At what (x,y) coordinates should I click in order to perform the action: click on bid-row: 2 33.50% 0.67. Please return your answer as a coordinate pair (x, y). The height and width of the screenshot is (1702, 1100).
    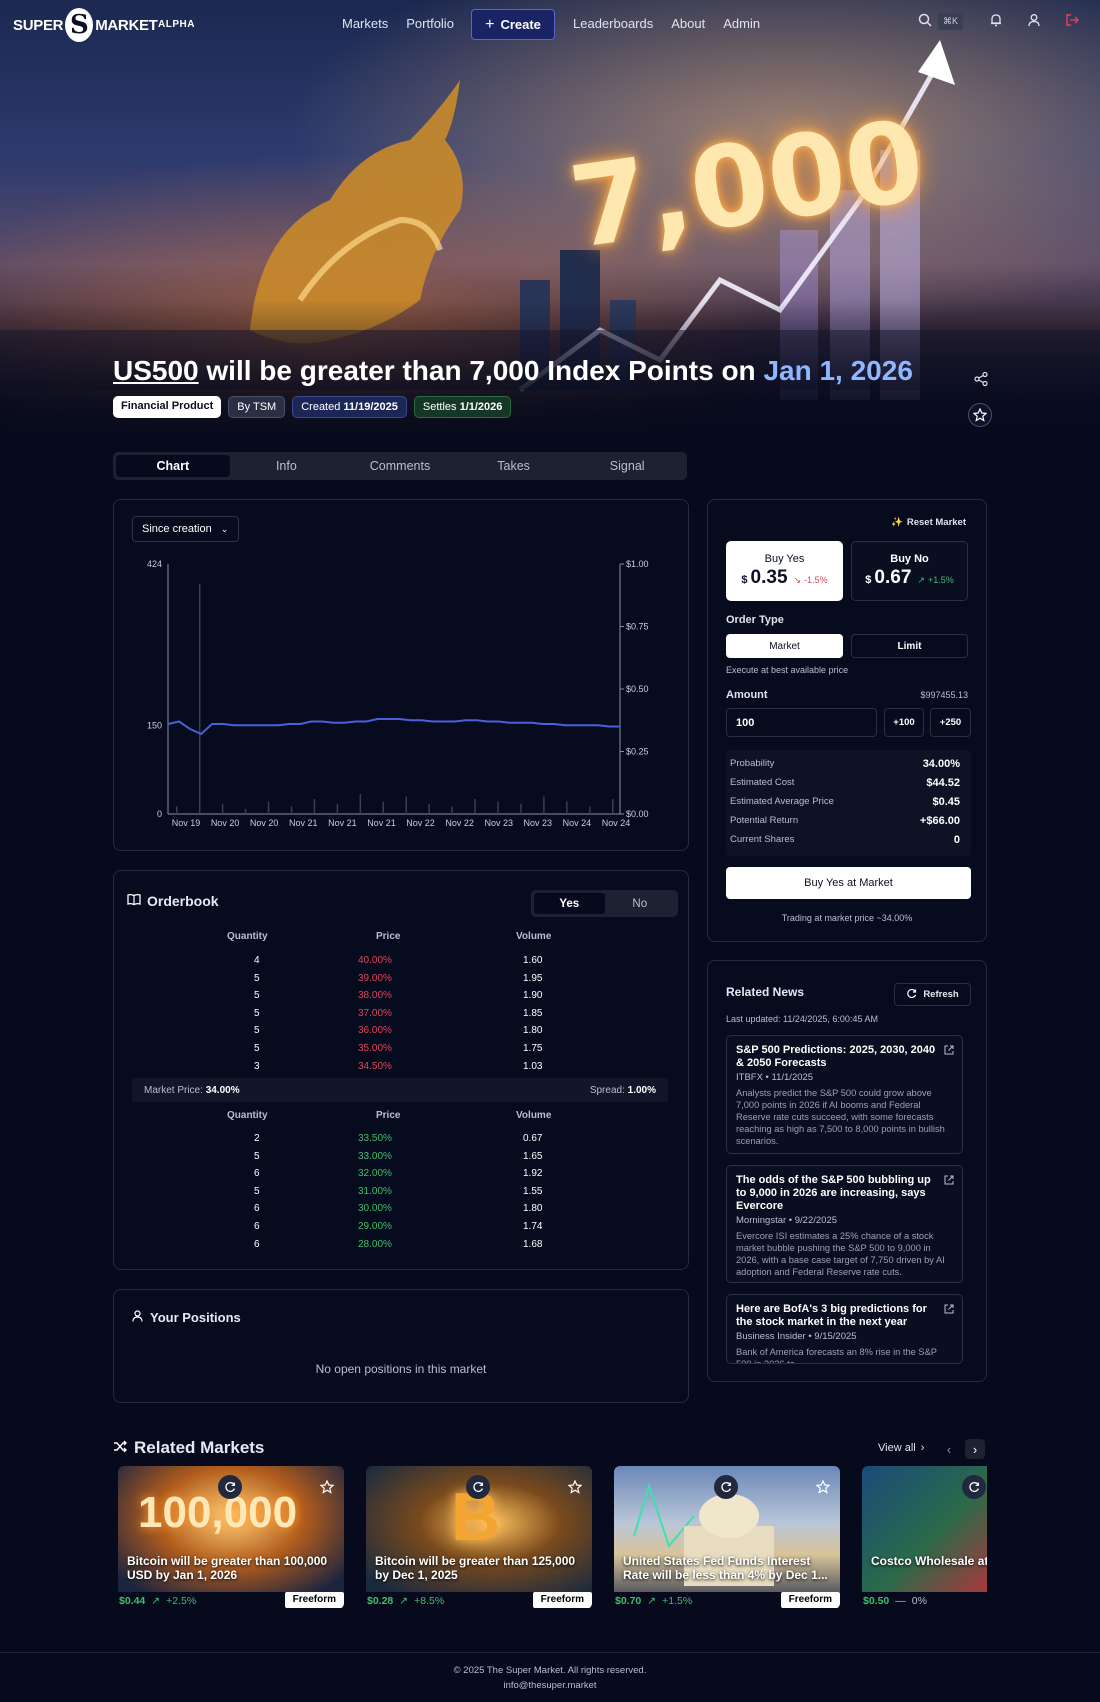
    Looking at the image, I should click on (401, 1141).